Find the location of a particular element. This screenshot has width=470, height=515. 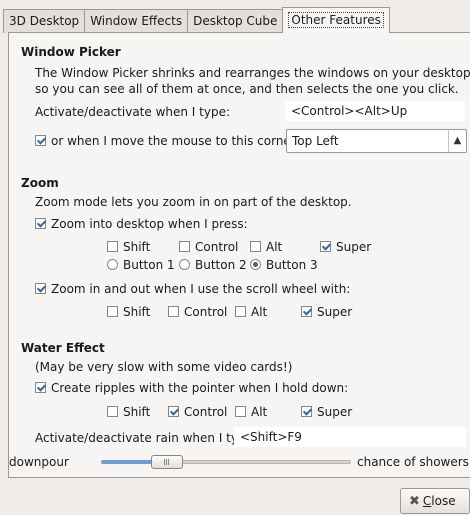

water-effect-title: Water Effect is located at coordinates (63, 348).